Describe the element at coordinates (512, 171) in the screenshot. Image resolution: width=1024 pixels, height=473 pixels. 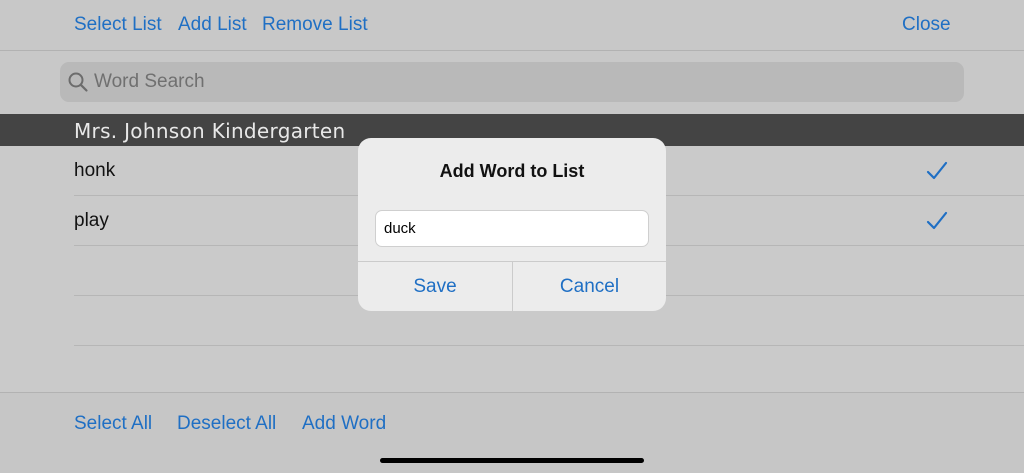
I see `dialog-title: Add Word to List` at that location.